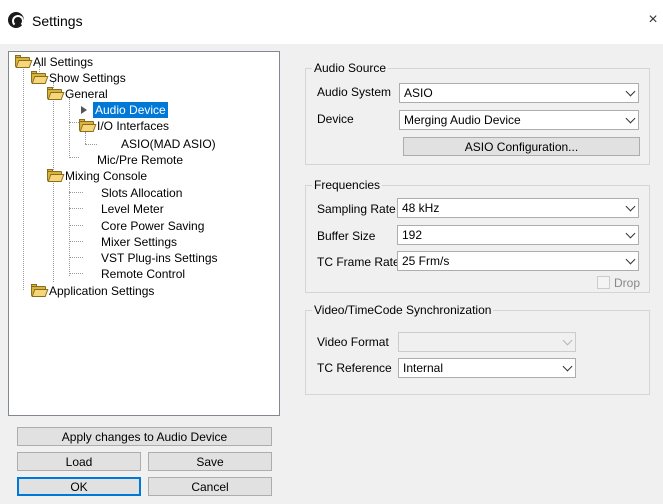  I want to click on tree-label: Core Power Saving, so click(153, 226).